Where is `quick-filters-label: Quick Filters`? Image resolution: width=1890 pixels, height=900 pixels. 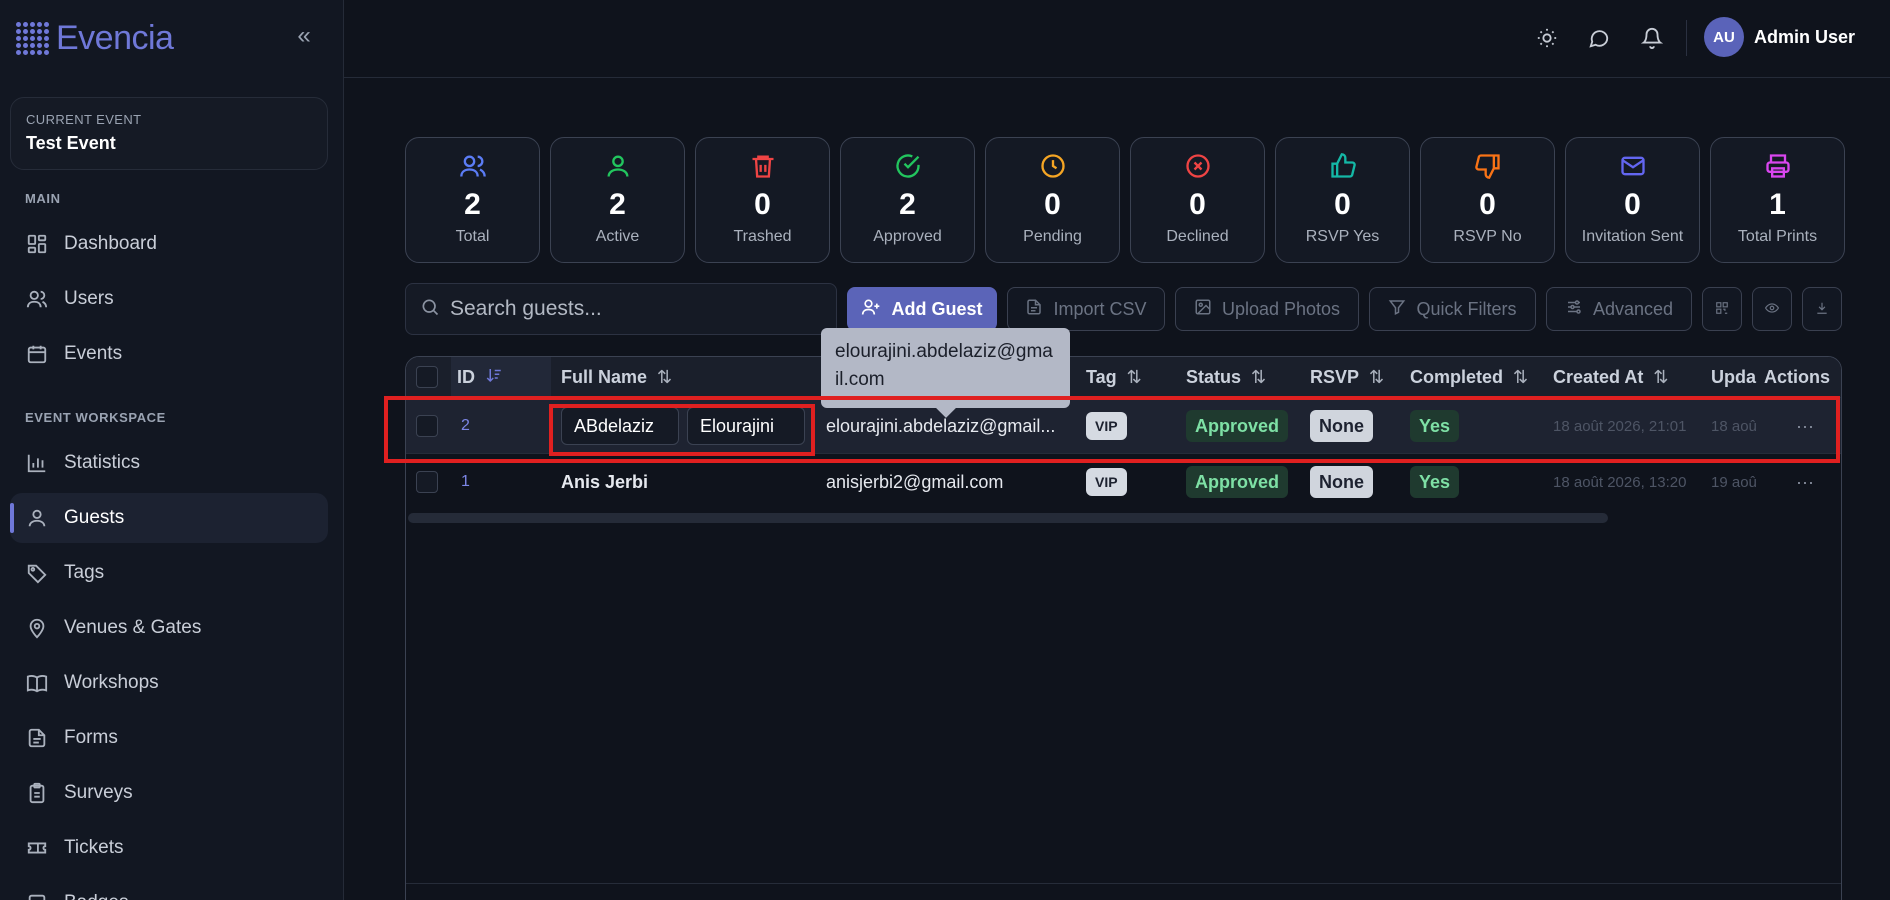 quick-filters-label: Quick Filters is located at coordinates (1466, 308).